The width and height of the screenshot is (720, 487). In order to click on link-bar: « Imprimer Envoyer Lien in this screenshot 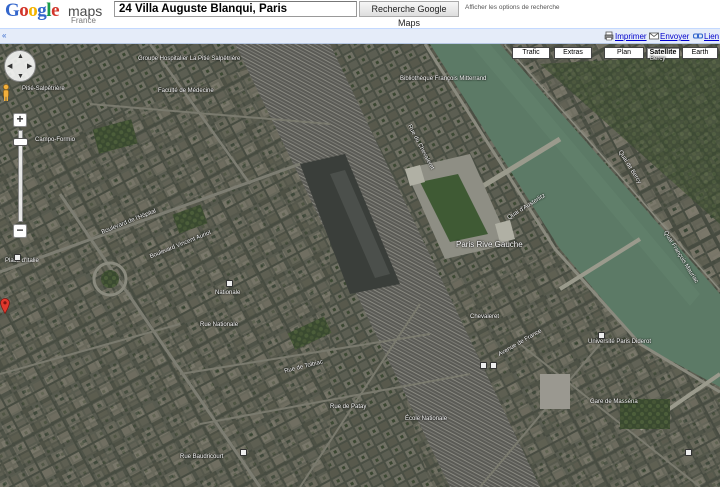, I will do `click(360, 36)`.